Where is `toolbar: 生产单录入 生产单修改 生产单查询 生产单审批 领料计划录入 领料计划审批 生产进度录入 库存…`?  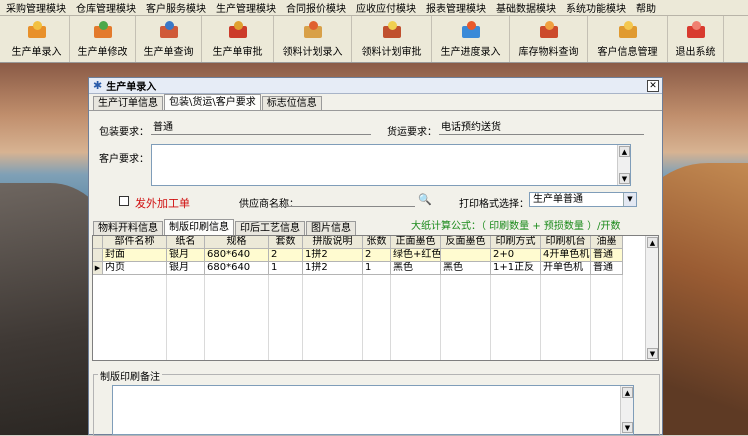
toolbar: 生产单录入 生产单修改 生产单查询 生产单审批 领料计划录入 领料计划审批 生产进度录入 库存… is located at coordinates (374, 39).